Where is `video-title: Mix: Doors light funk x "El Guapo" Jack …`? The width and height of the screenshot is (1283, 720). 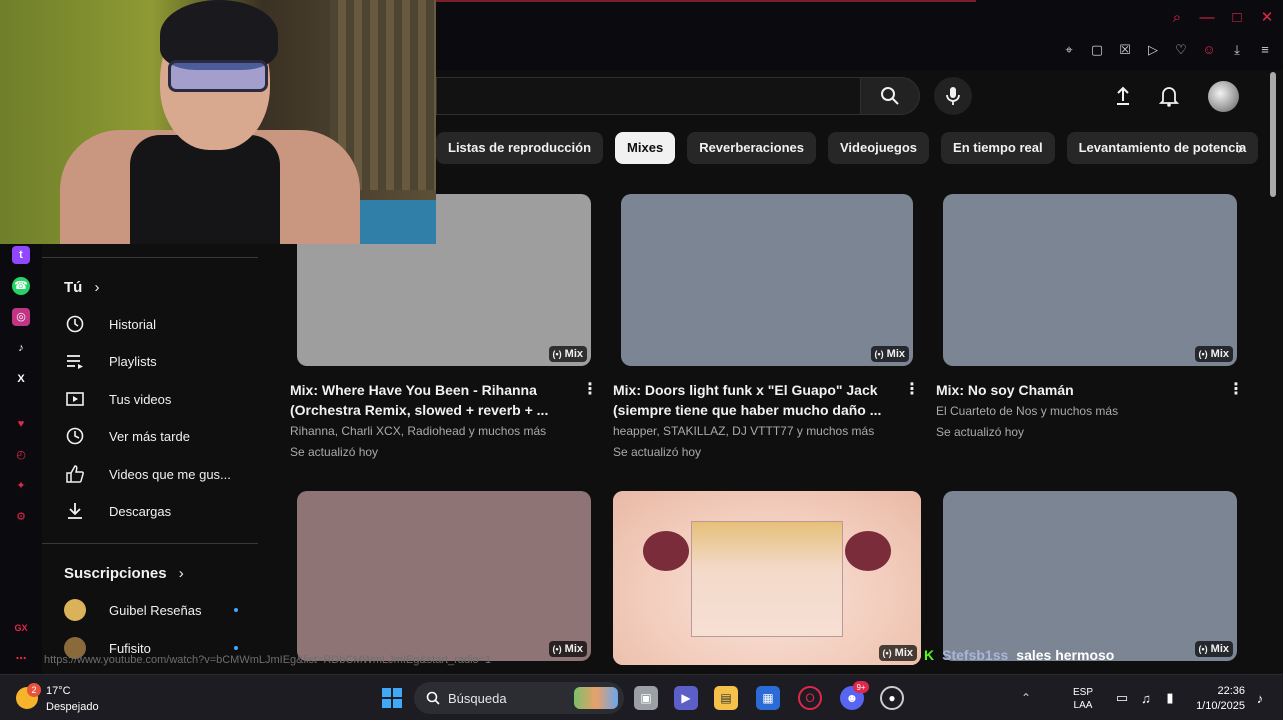
video-title: Mix: Doors light funk x "El Guapo" Jack … is located at coordinates (748, 400).